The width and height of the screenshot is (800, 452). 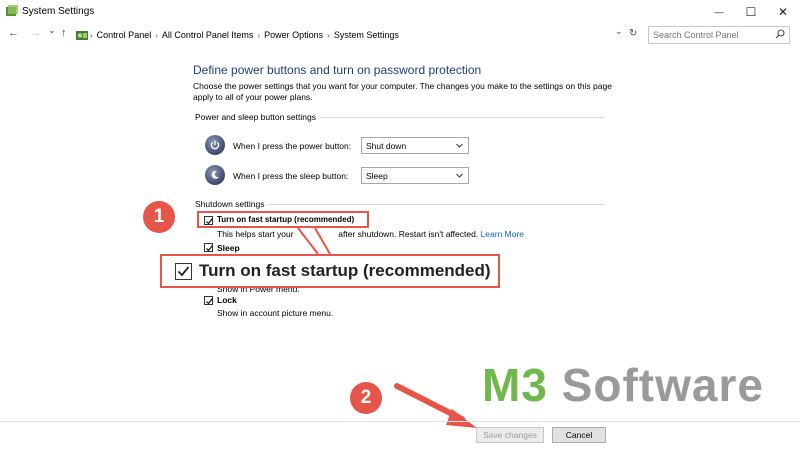 What do you see at coordinates (400, 449) in the screenshot?
I see `bottom-strip` at bounding box center [400, 449].